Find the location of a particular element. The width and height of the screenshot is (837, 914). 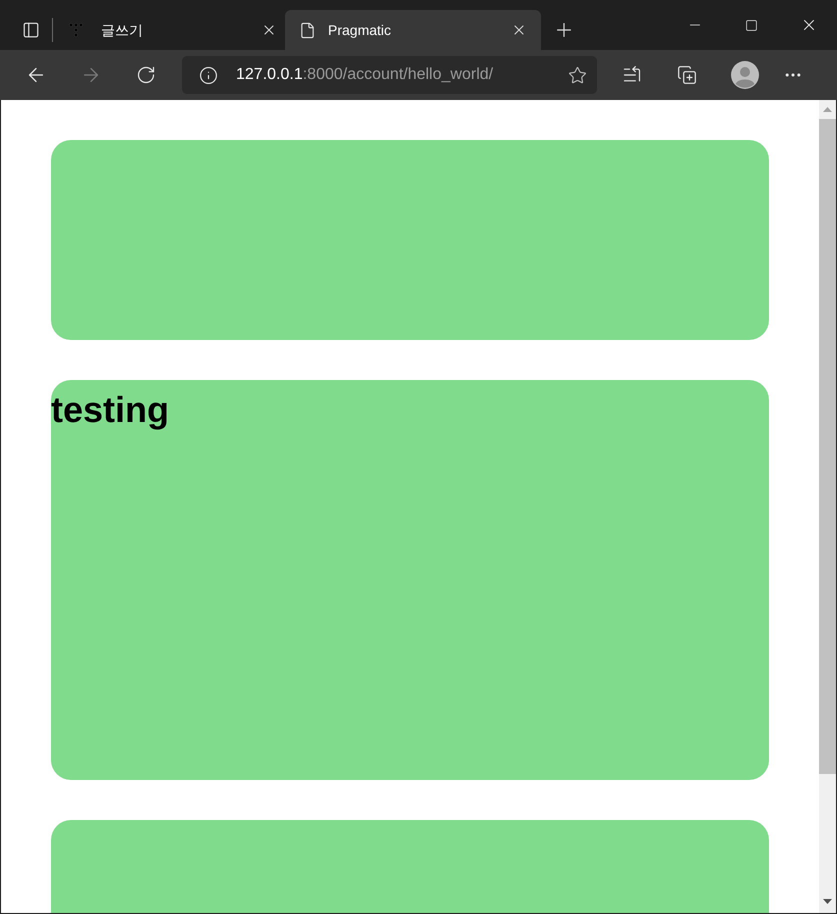

scroll-thumb is located at coordinates (827, 446).